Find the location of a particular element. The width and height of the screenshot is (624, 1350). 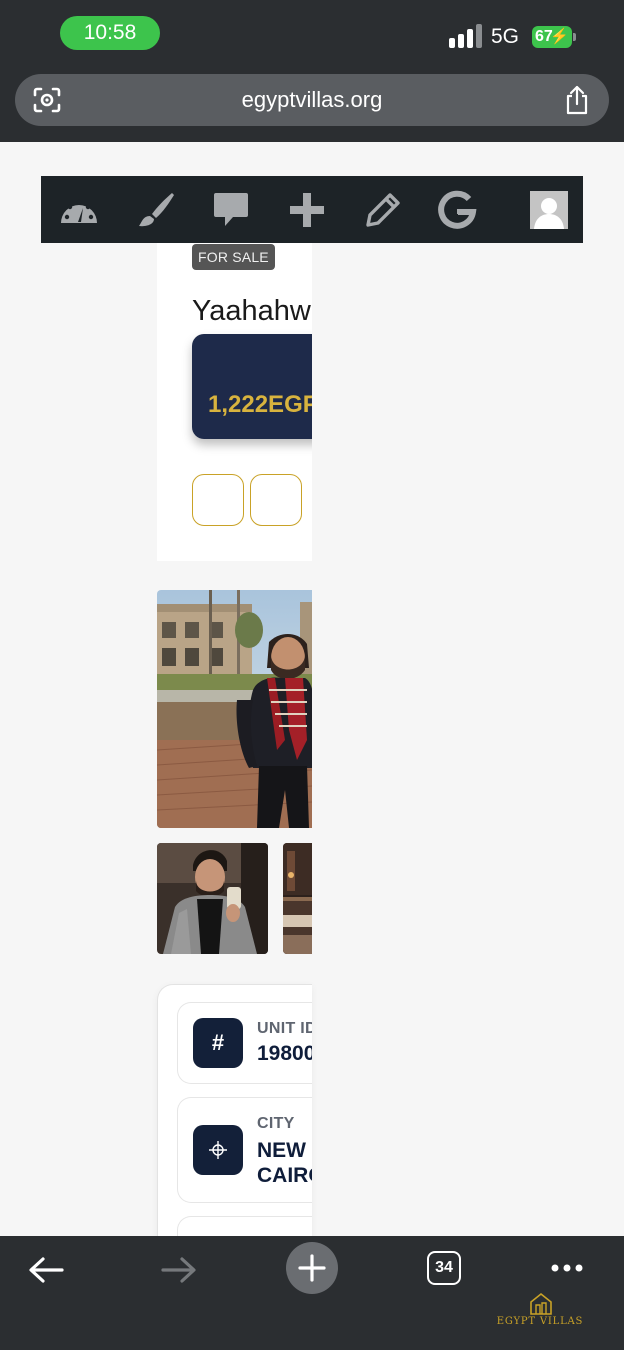

share-icon is located at coordinates (577, 100).